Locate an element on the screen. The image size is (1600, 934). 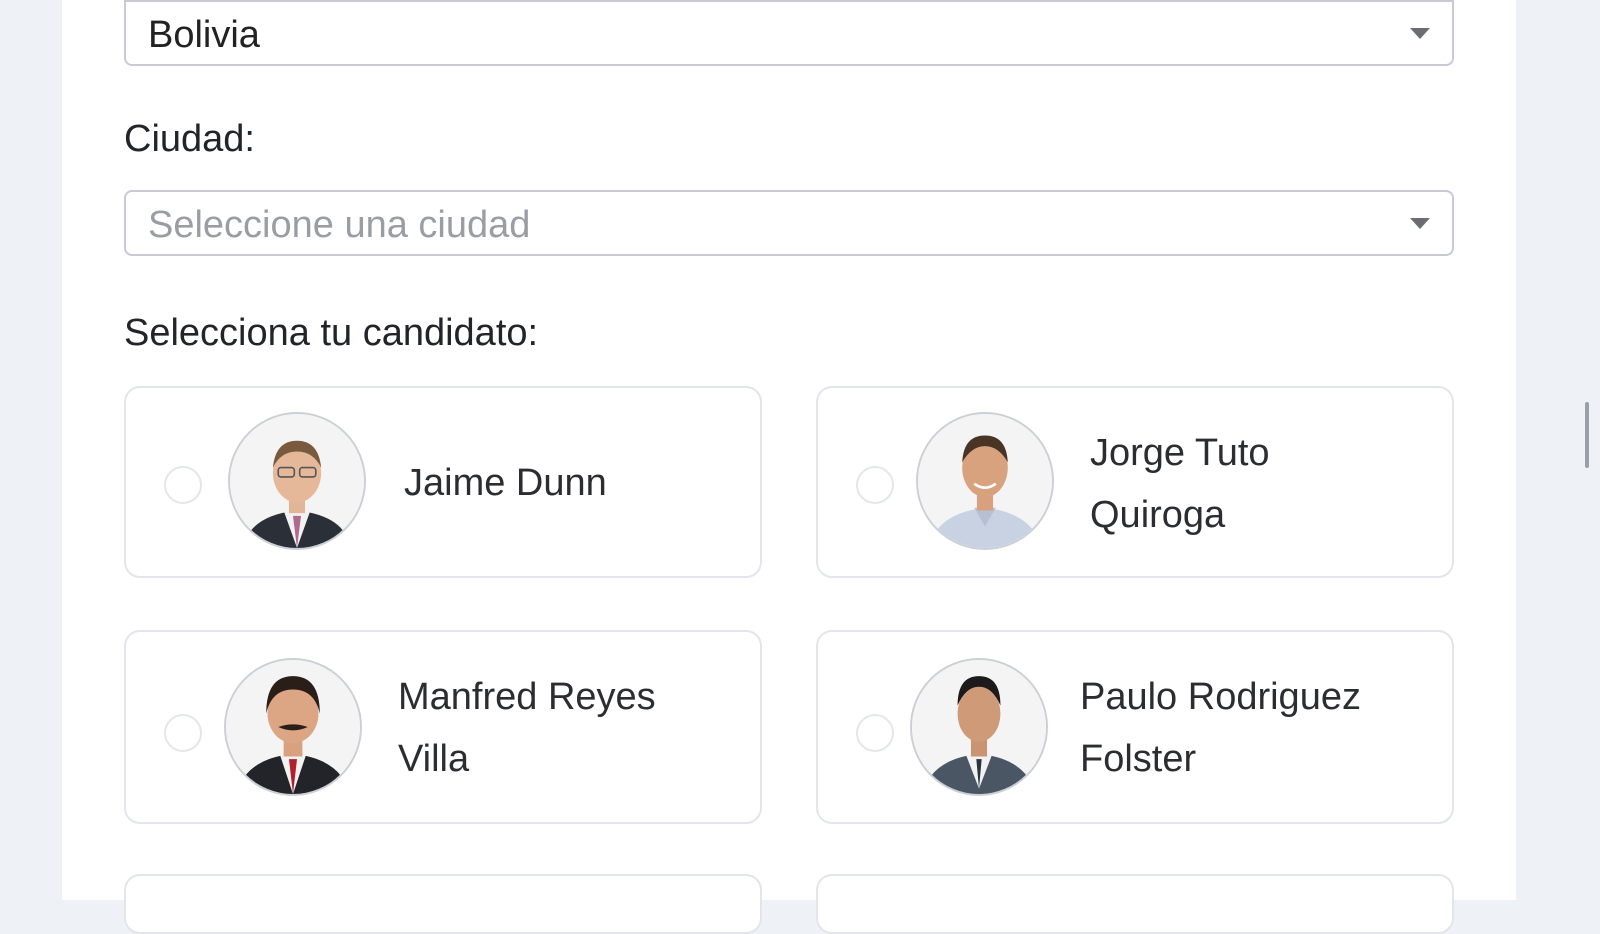
candidate-option-jaime-dunn: Jaime Dunn is located at coordinates (443, 482).